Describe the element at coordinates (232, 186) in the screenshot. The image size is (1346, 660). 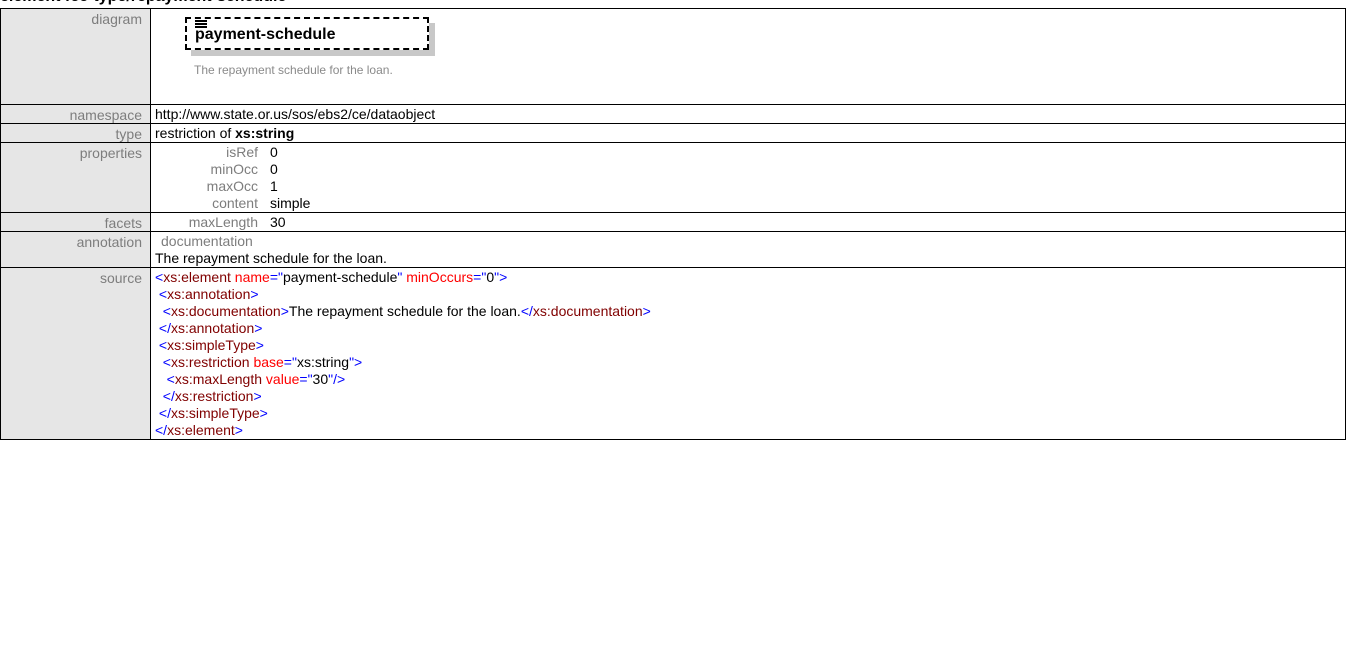
I see `prop-key: maxOcc` at that location.